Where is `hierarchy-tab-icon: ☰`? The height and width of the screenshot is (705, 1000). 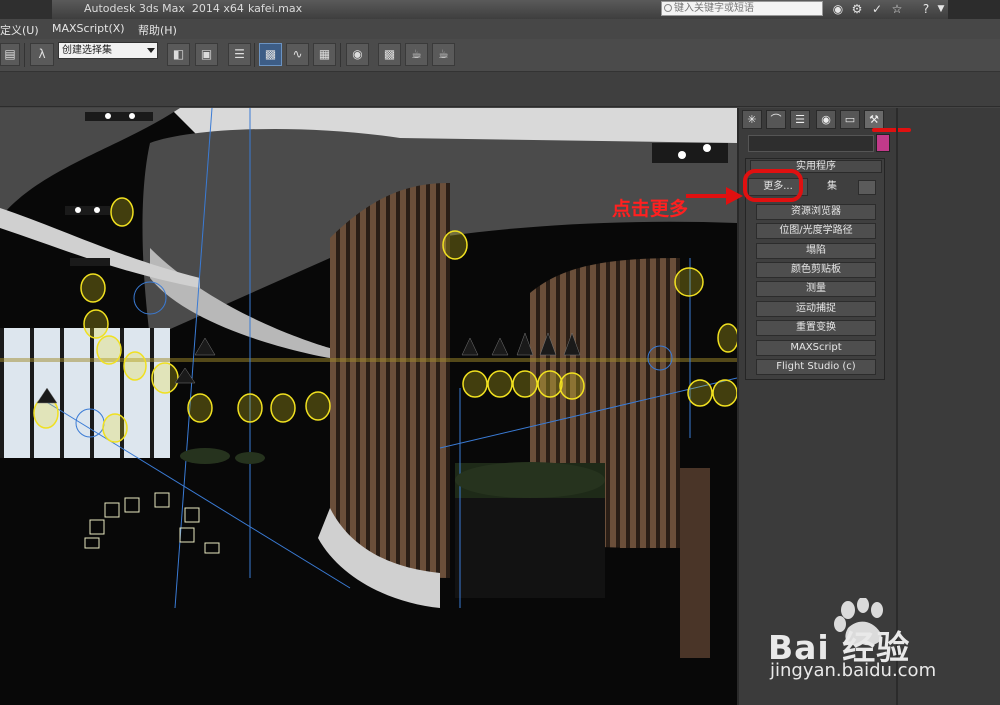 hierarchy-tab-icon: ☰ is located at coordinates (800, 119).